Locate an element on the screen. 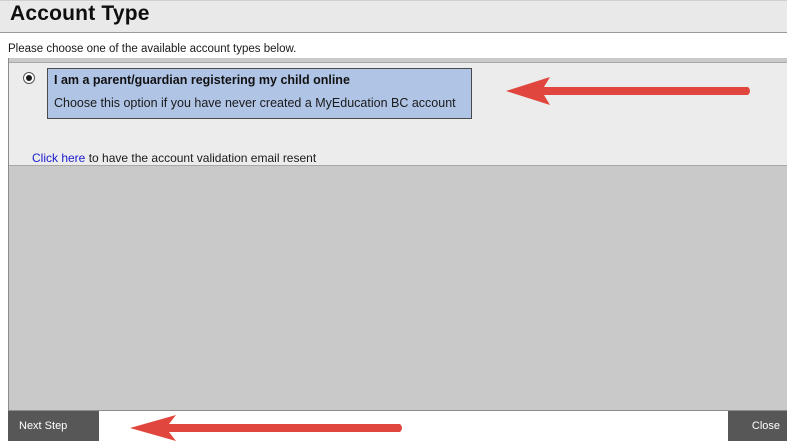  close-button: Close is located at coordinates (757, 426).